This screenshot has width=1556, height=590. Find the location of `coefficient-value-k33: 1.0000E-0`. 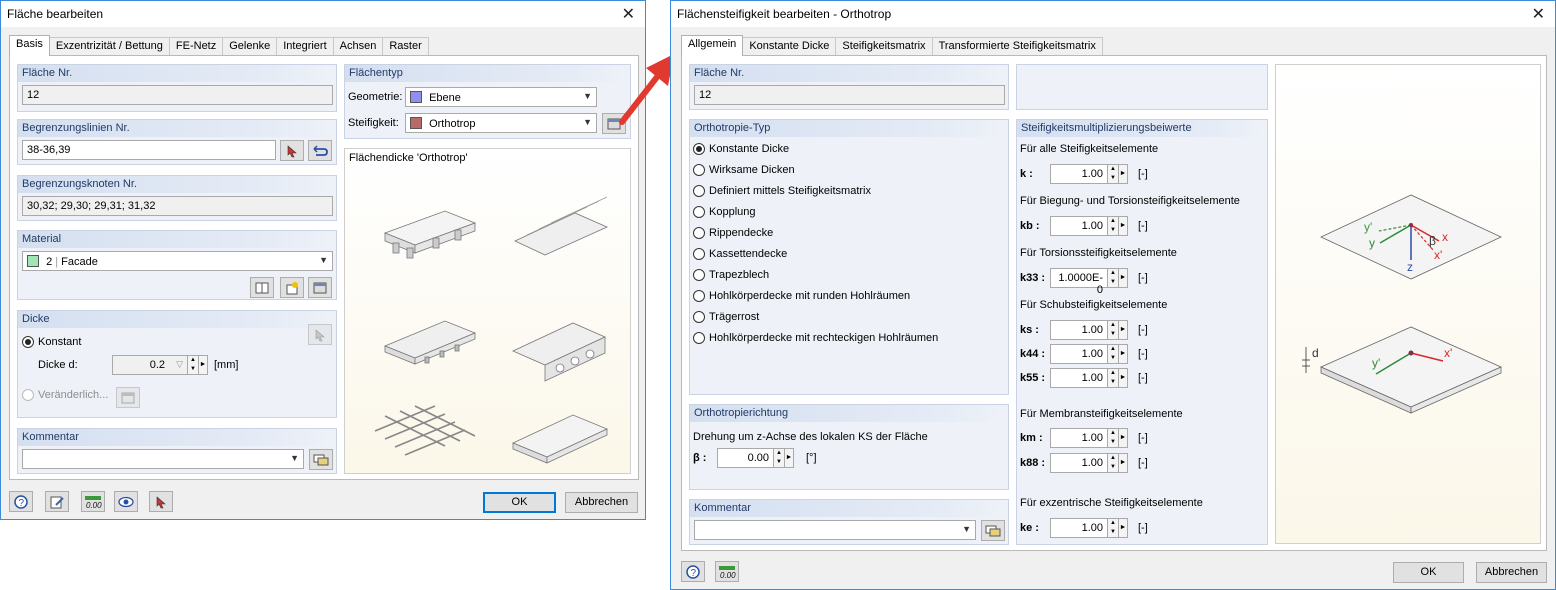

coefficient-value-k33: 1.0000E-0 is located at coordinates (1079, 282).